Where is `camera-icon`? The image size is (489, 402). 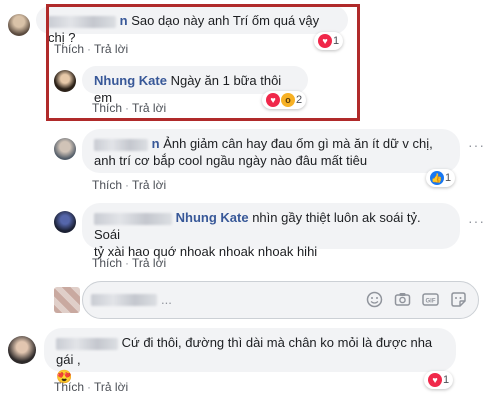
camera-icon is located at coordinates (402, 299).